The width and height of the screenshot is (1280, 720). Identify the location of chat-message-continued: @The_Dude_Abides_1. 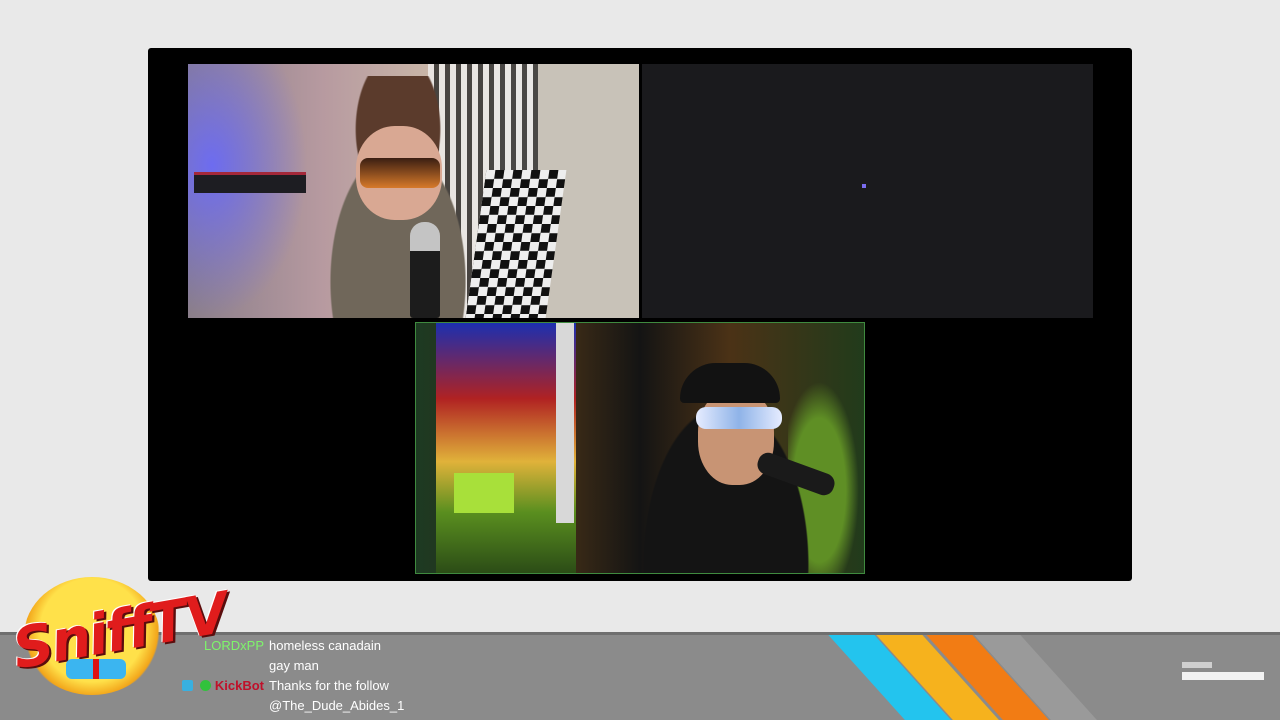
(382, 706).